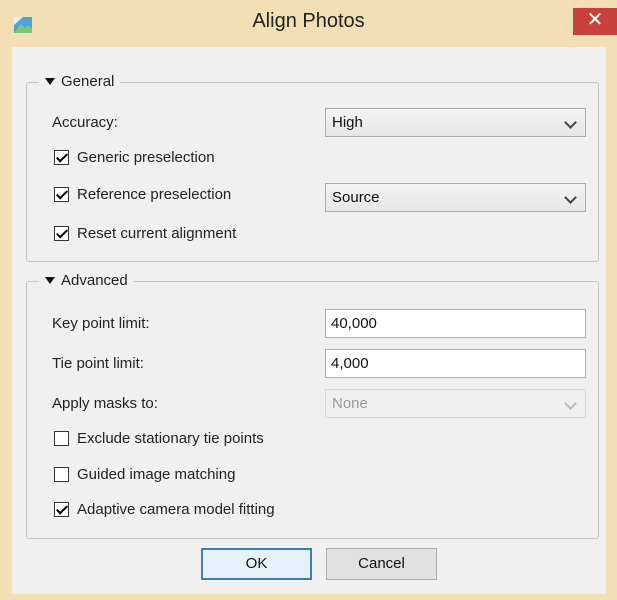 The image size is (617, 600). I want to click on exclude-stationary-option: Exclude stationary tie points, so click(159, 438).